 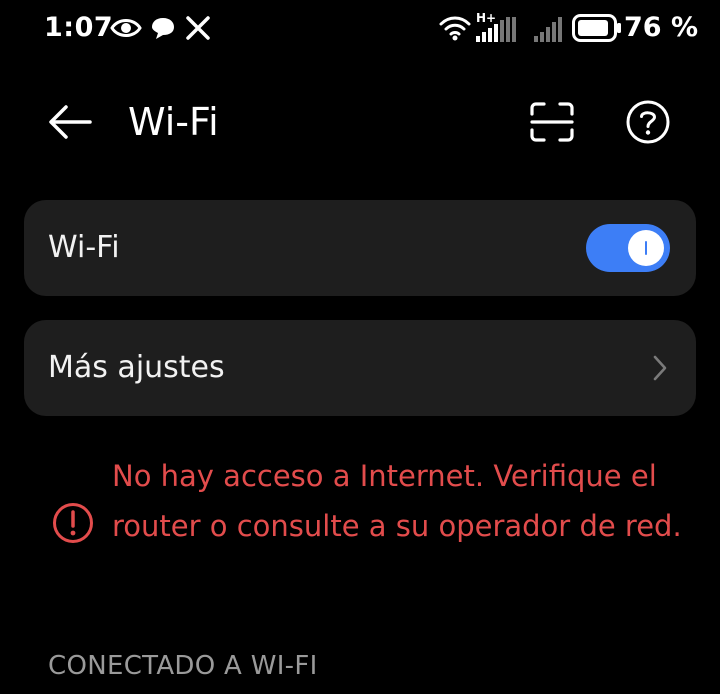 I want to click on back-arrow-icon, so click(x=70, y=122).